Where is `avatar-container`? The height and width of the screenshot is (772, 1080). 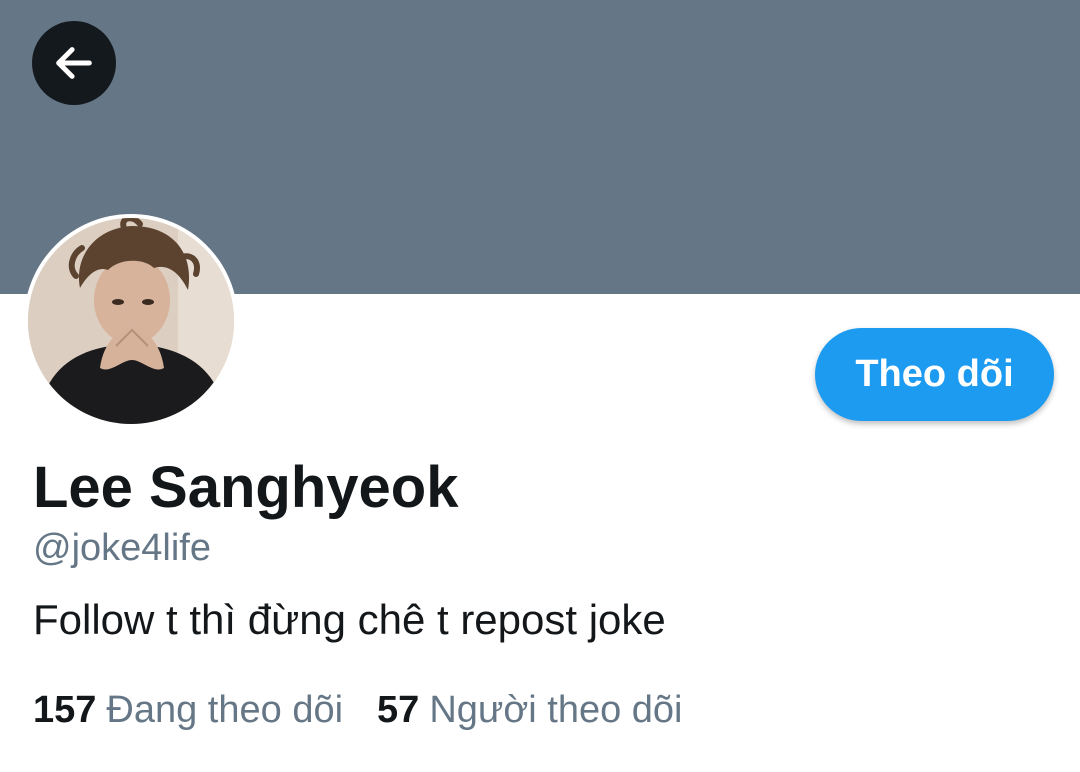 avatar-container is located at coordinates (131, 321).